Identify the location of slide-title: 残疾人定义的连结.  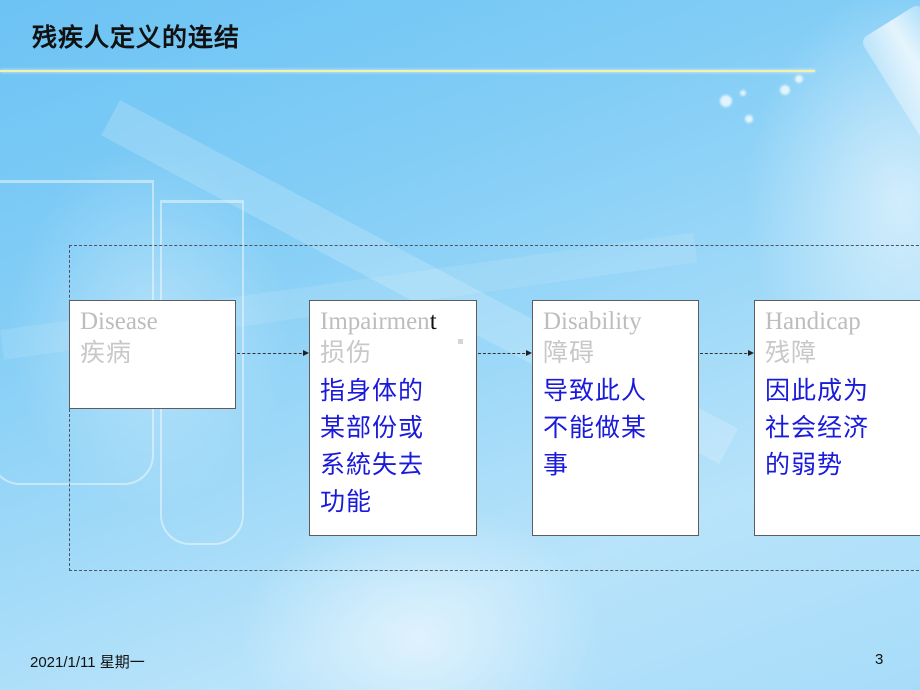
(136, 37).